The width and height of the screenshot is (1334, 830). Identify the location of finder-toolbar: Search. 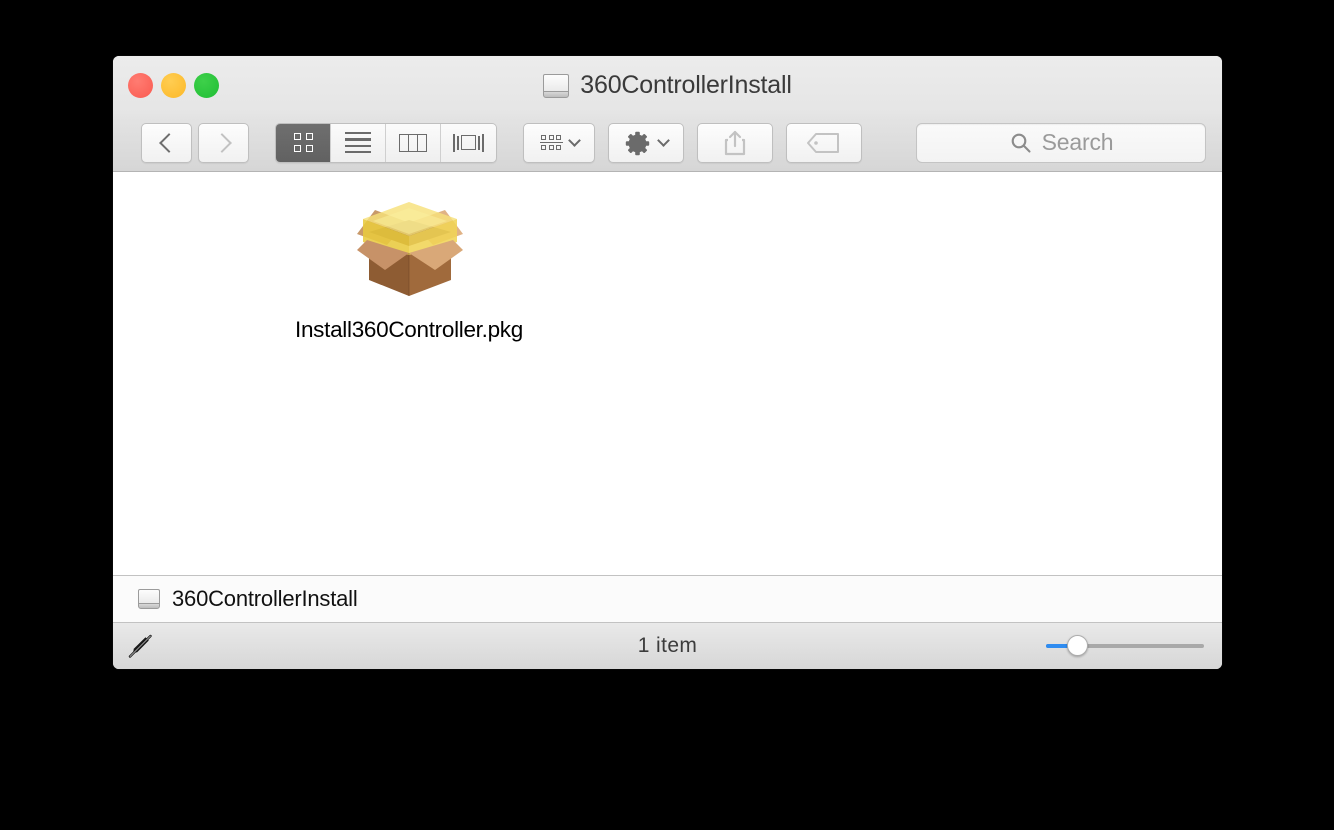
(667, 143).